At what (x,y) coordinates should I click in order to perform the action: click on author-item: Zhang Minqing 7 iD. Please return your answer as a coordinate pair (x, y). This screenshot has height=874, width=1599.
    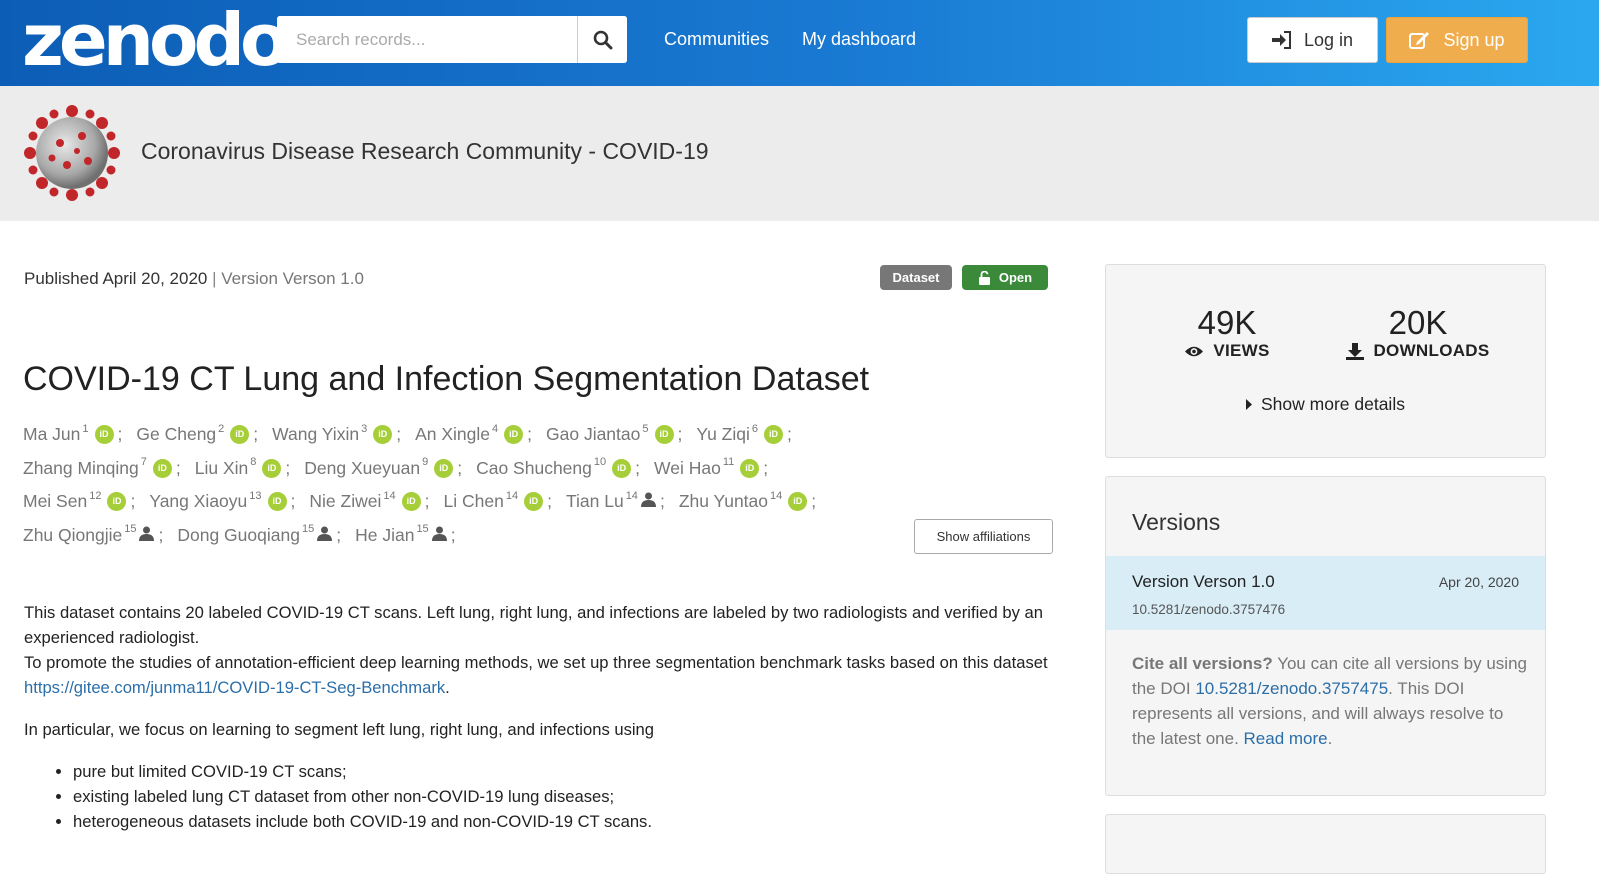
    Looking at the image, I should click on (97, 467).